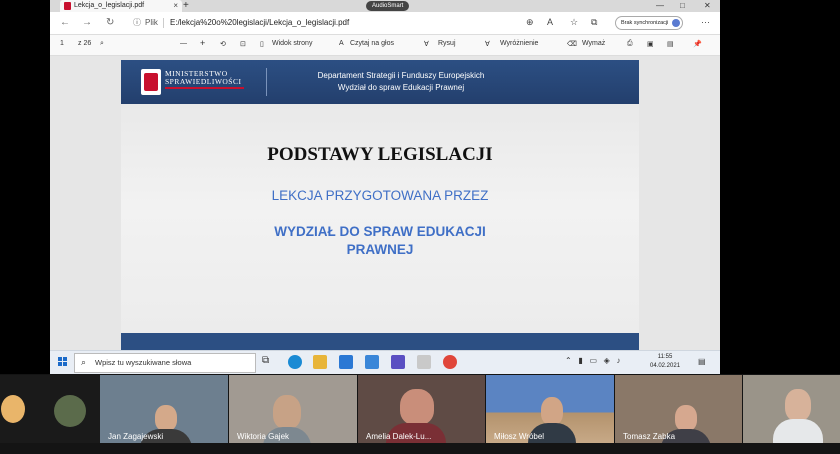 The image size is (840, 454). I want to click on separator, so click(163, 23).